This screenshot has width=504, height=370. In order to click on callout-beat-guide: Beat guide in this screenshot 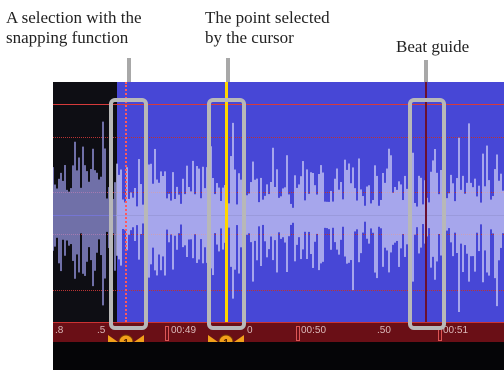, I will do `click(432, 47)`.